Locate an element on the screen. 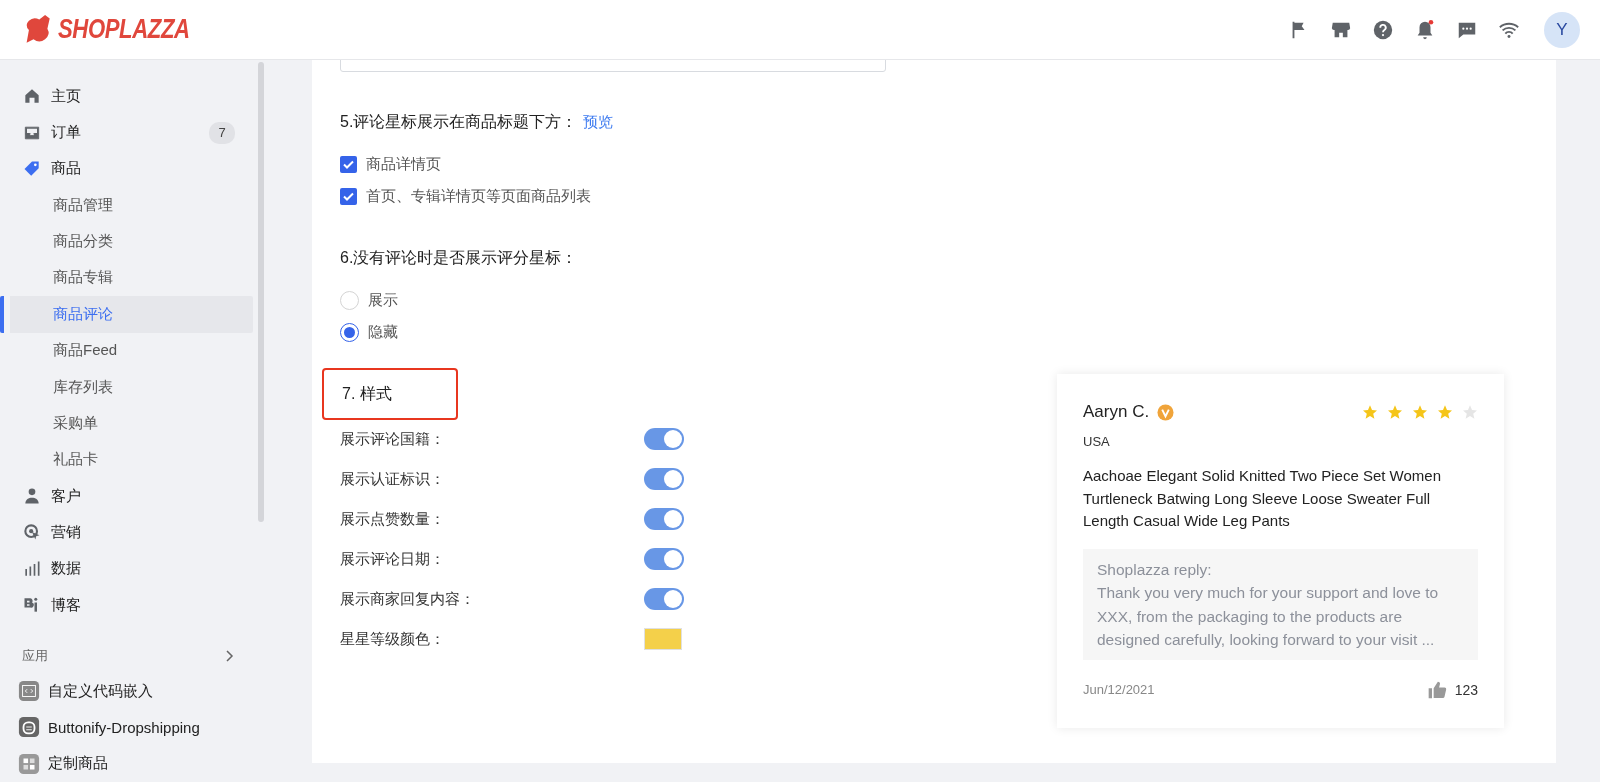 This screenshot has height=782, width=1600. sidebar-item: 商品分类 is located at coordinates (126, 241).